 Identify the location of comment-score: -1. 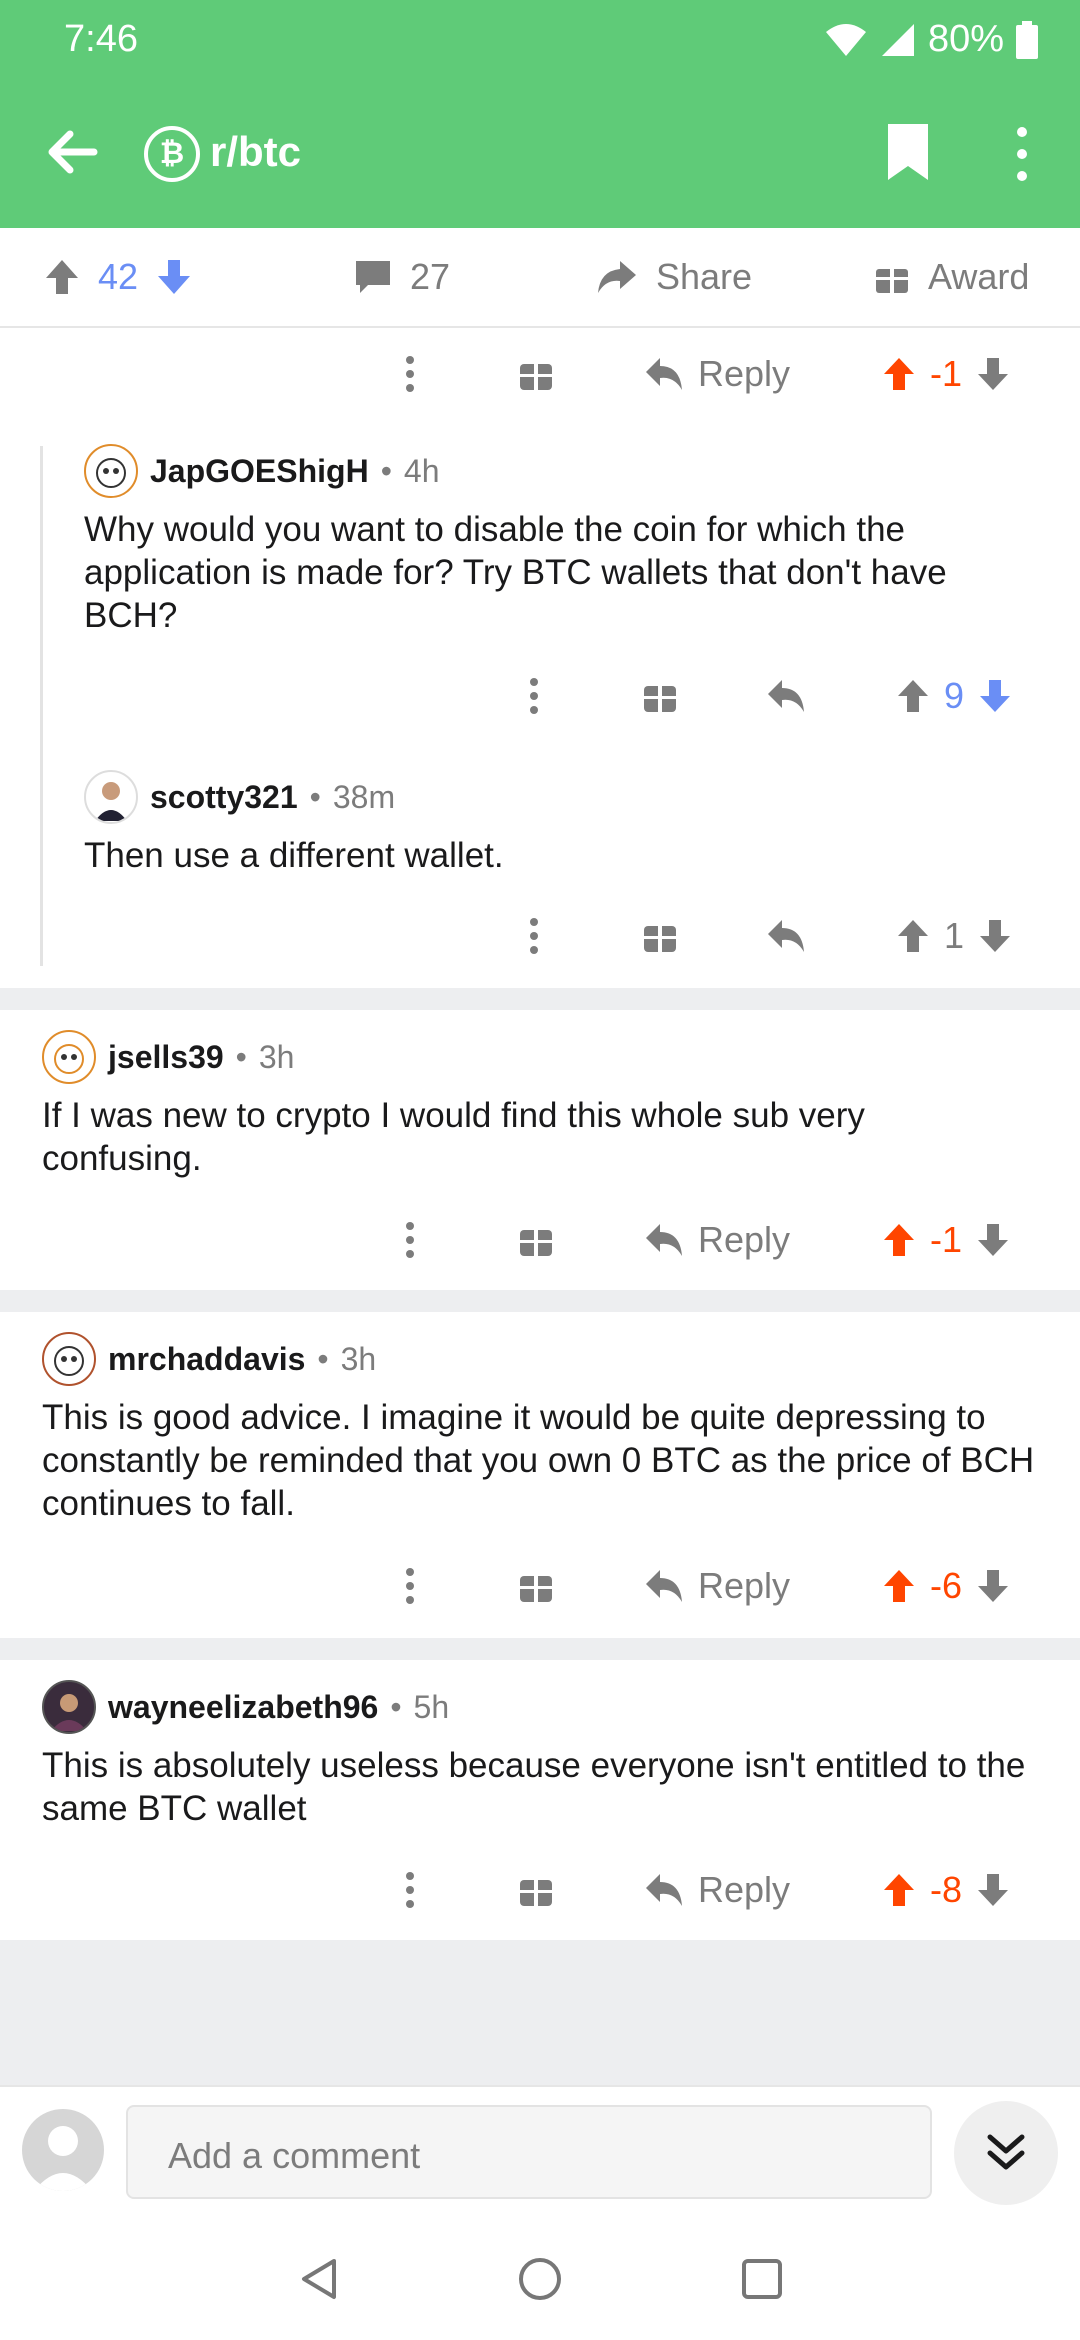
(946, 1239).